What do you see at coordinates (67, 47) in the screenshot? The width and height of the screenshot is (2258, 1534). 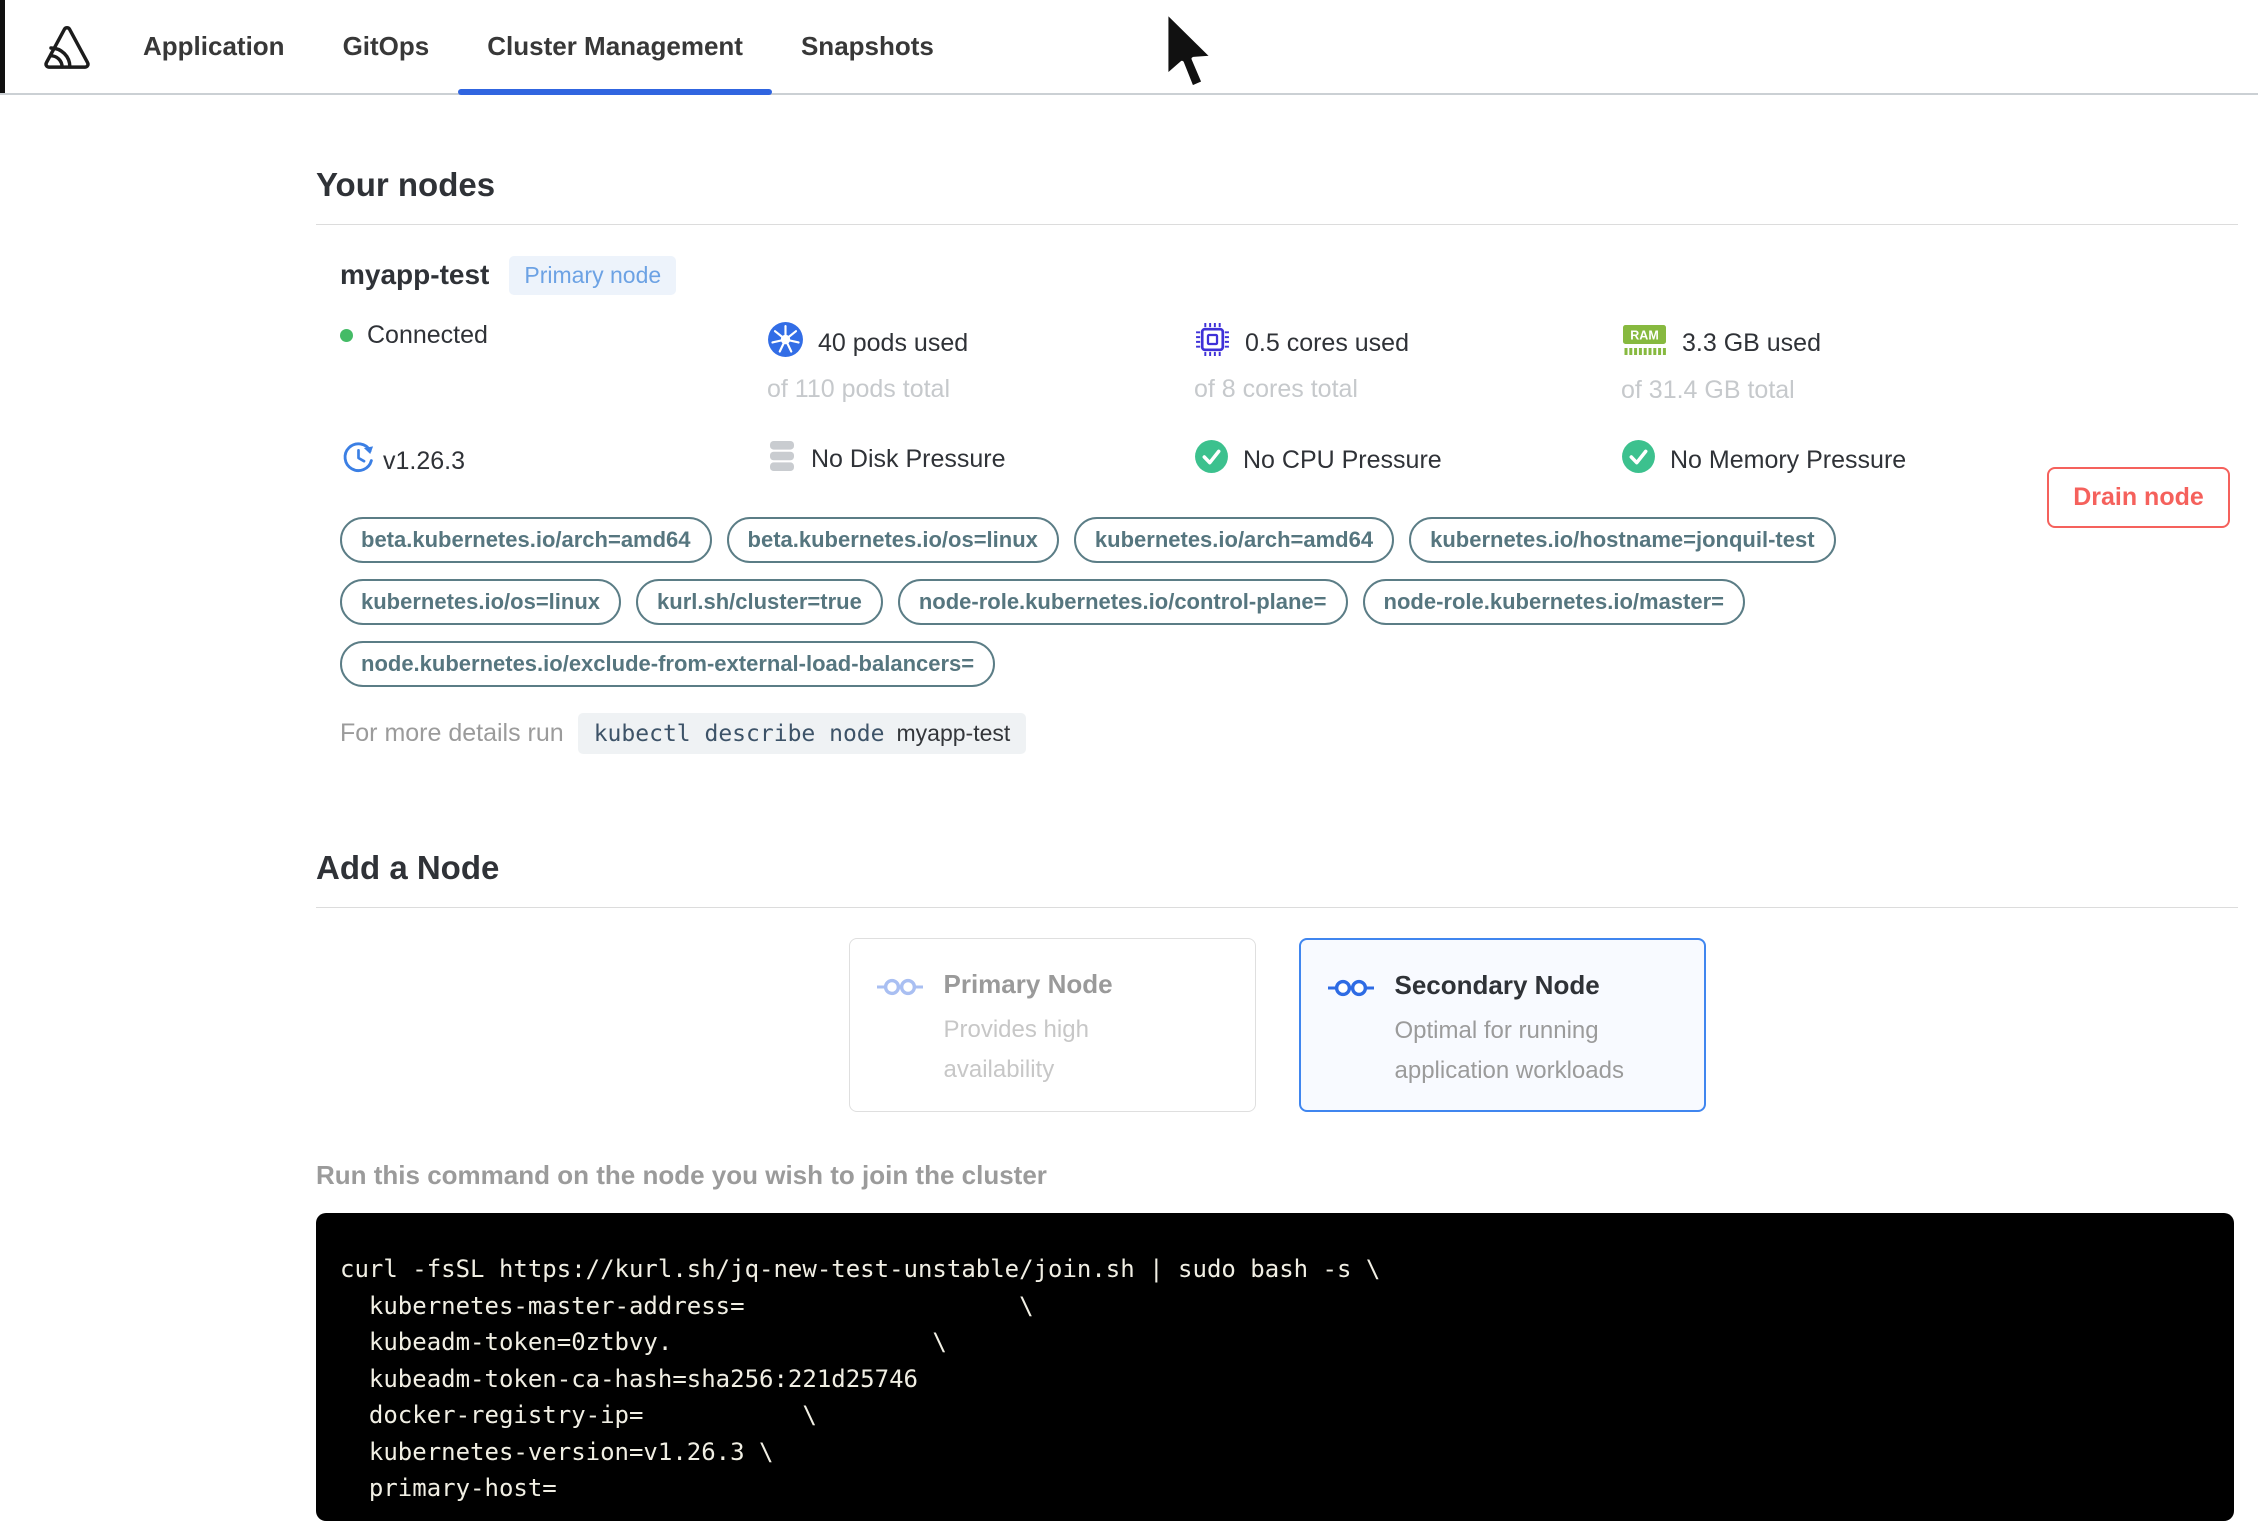 I see `kurl-logo-icon` at bounding box center [67, 47].